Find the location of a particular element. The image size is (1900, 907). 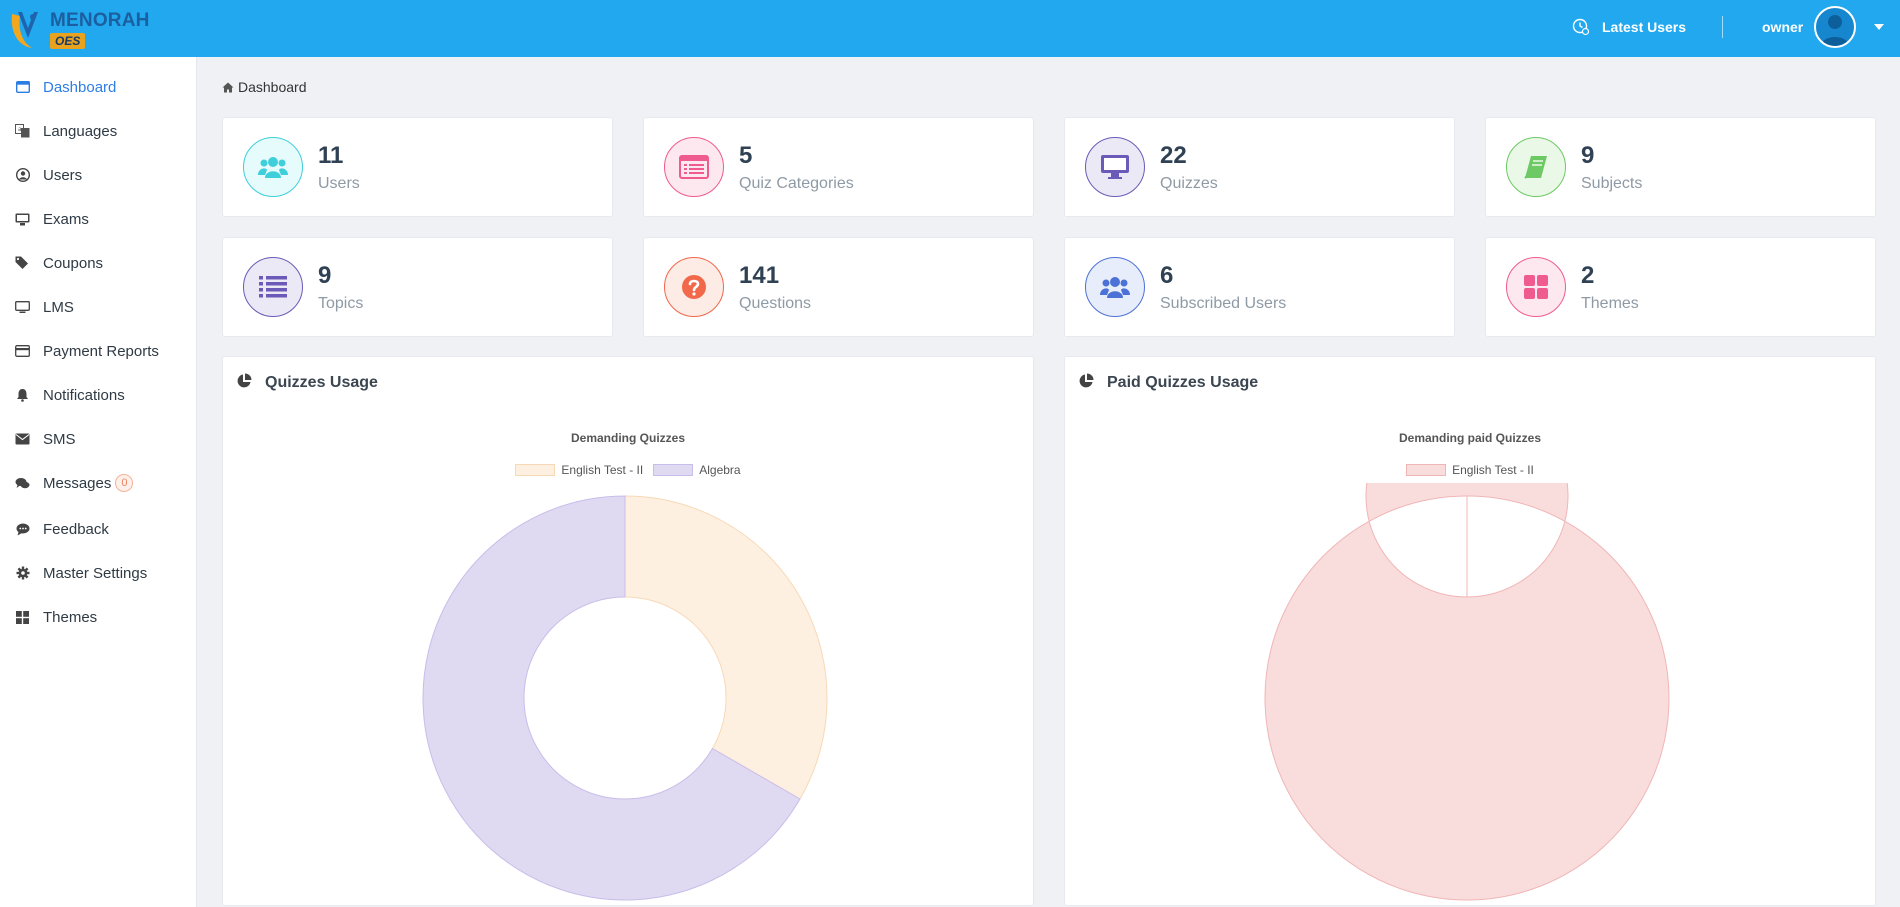

avatar is located at coordinates (1835, 27).